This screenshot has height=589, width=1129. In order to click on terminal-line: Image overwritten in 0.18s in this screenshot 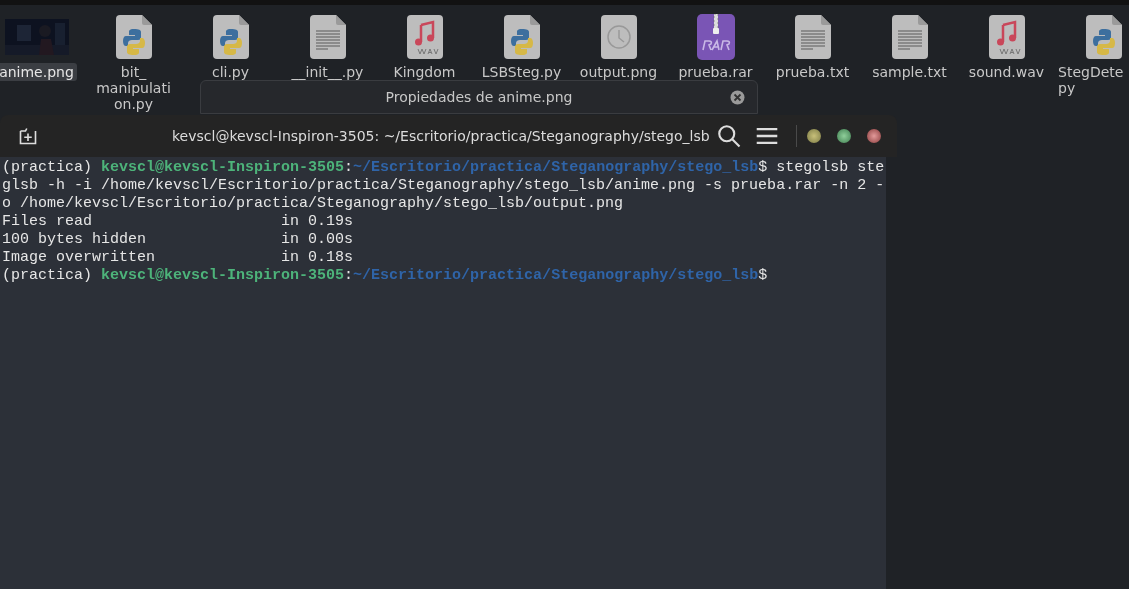, I will do `click(178, 258)`.